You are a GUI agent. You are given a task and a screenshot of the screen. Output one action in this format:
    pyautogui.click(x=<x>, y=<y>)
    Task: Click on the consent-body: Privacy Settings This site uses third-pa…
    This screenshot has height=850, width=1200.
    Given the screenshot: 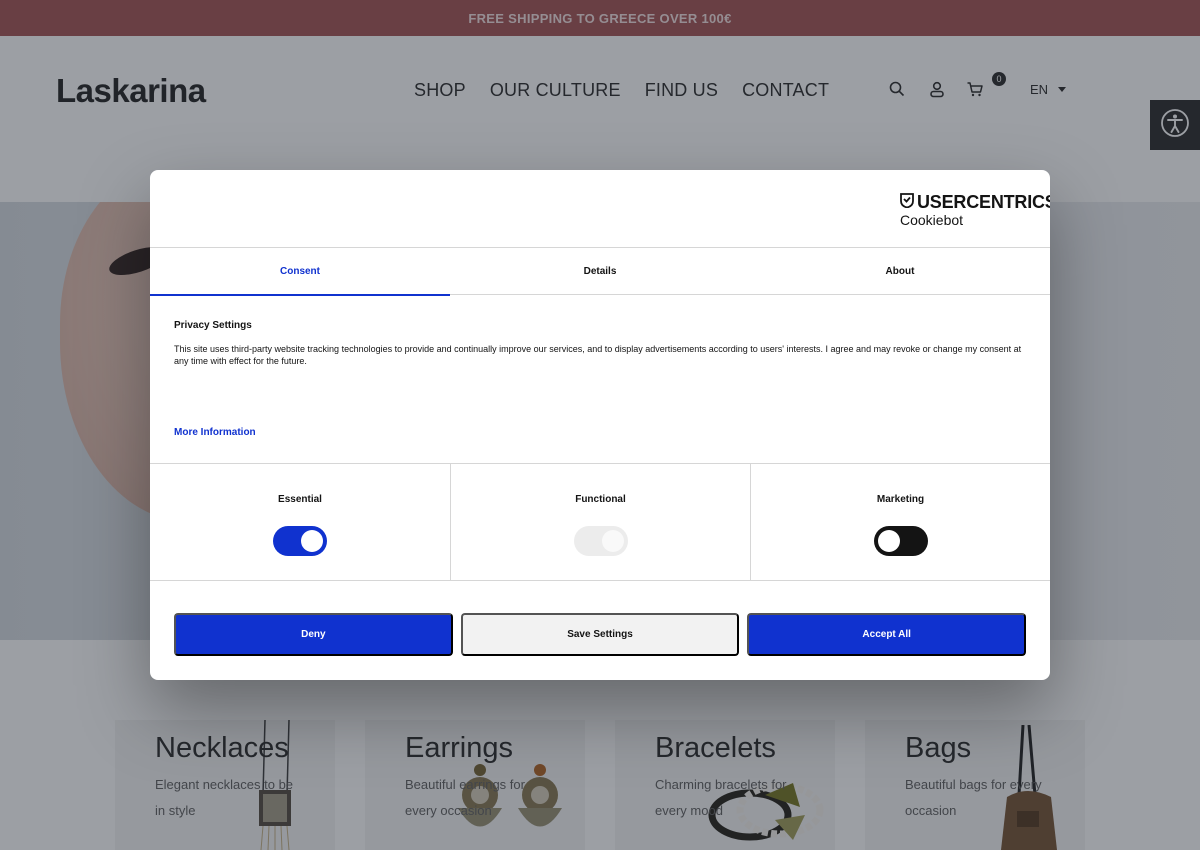 What is the action you would take?
    pyautogui.click(x=600, y=343)
    